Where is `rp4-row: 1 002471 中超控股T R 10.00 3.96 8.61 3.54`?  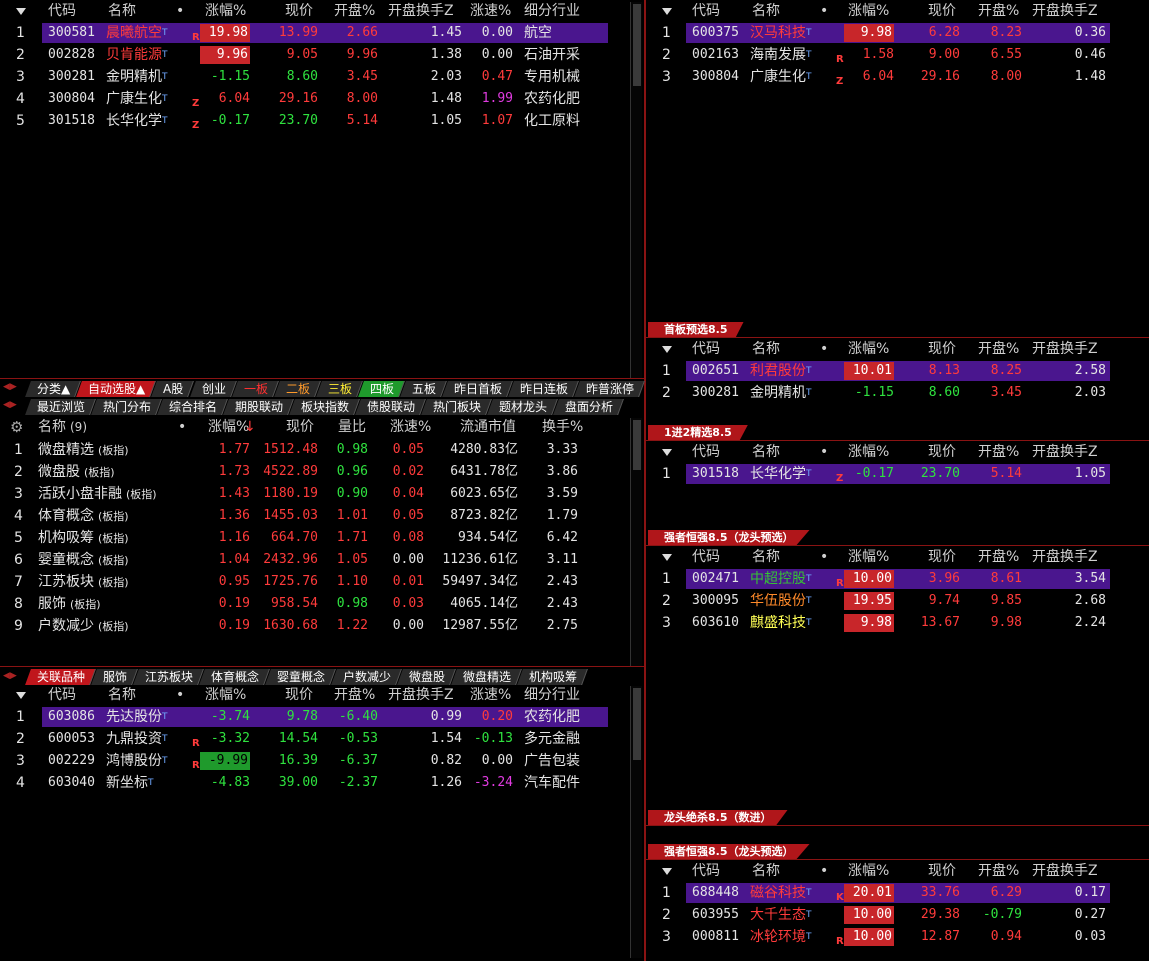
rp4-row: 1 002471 中超控股T R 10.00 3.96 8.61 3.54 is located at coordinates (896, 579).